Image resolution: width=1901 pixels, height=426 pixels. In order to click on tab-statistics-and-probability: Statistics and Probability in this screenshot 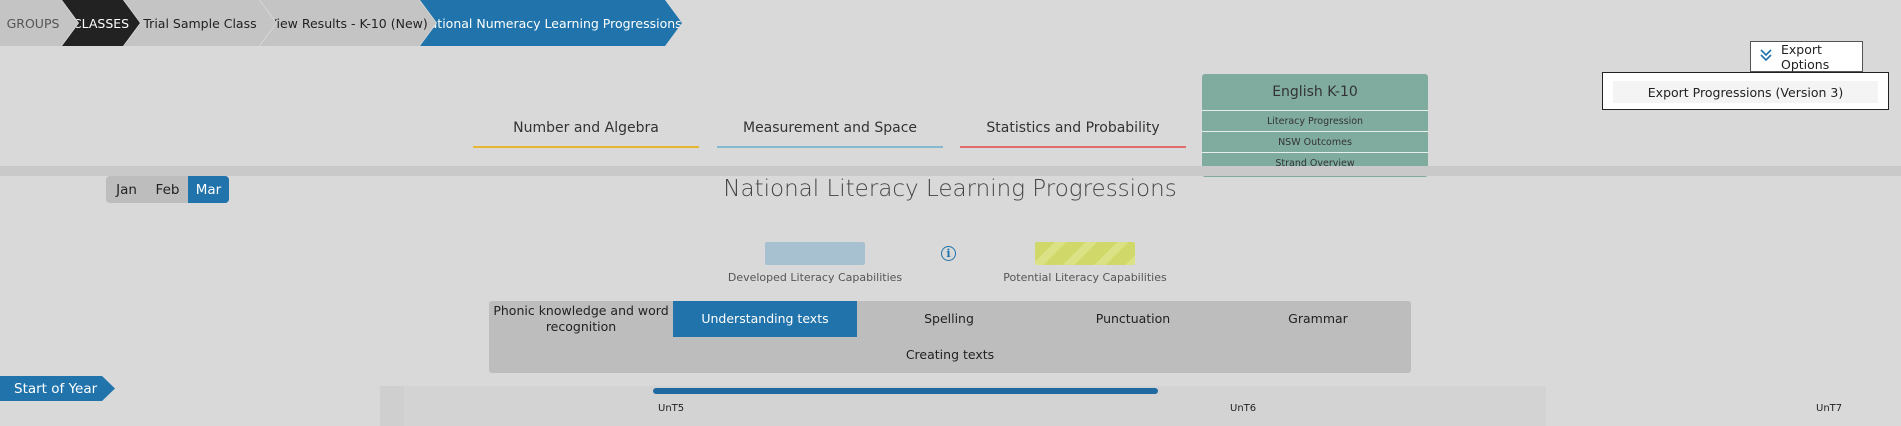, I will do `click(1073, 129)`.